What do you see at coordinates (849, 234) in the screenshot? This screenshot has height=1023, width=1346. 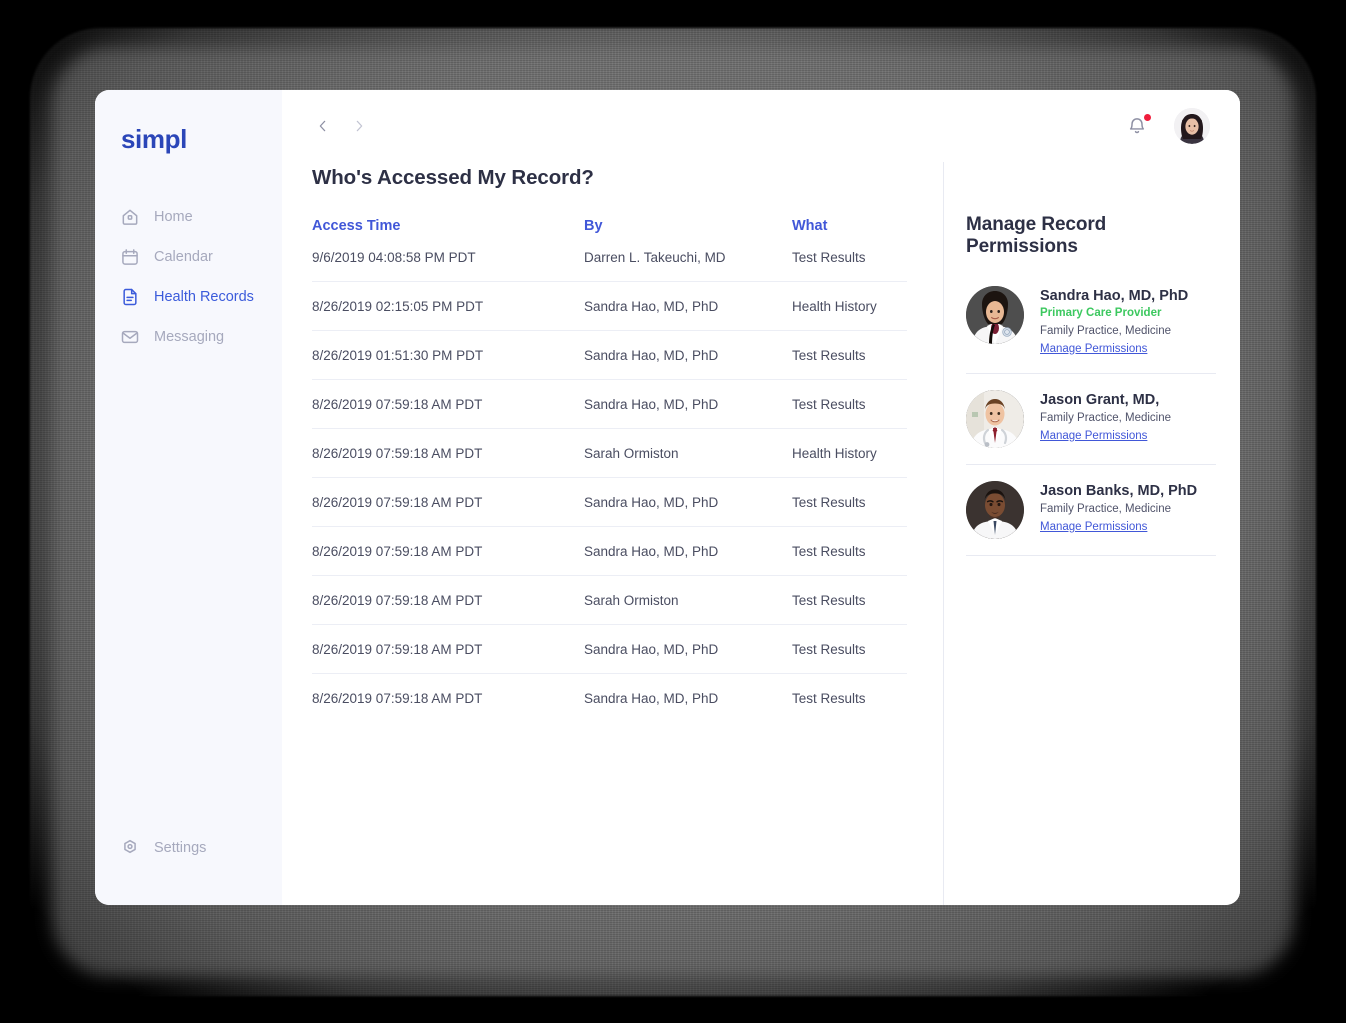 I see `column-header-what: What` at bounding box center [849, 234].